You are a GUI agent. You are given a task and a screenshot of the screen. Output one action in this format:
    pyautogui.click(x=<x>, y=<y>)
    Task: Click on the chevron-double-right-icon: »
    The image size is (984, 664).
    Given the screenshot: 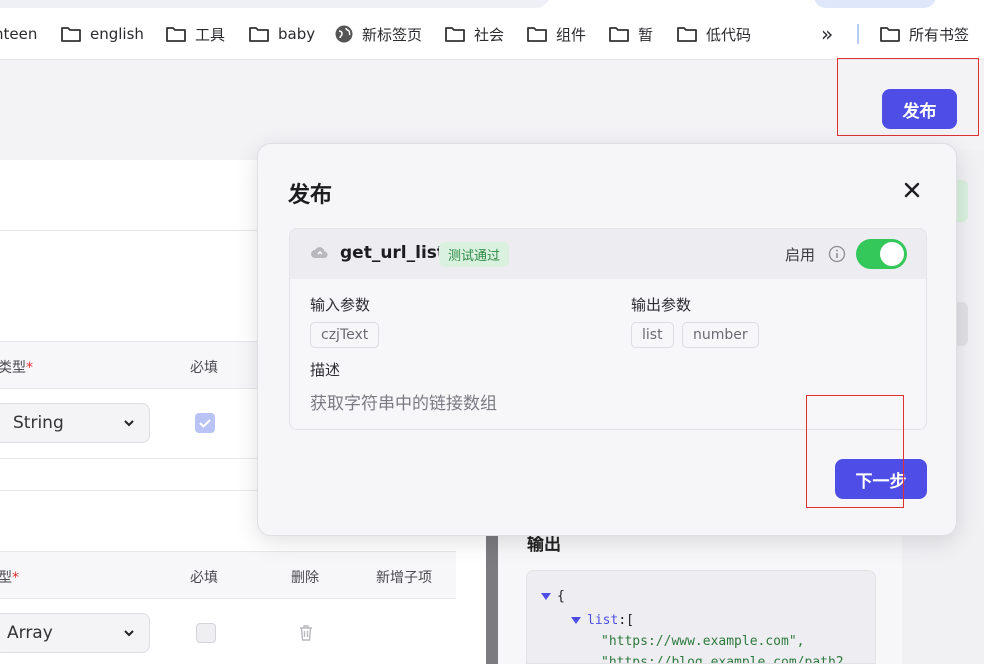 What is the action you would take?
    pyautogui.click(x=827, y=34)
    